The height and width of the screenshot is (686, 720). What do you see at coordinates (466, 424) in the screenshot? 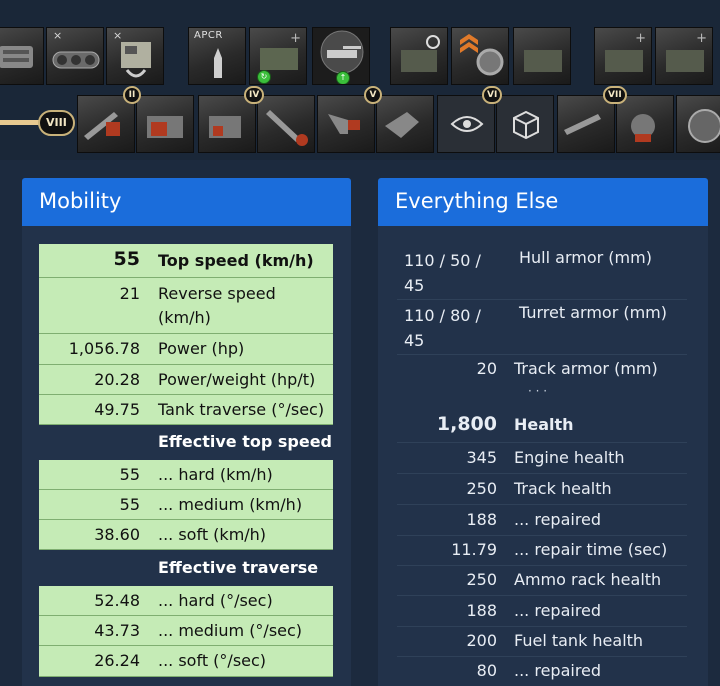
I see `stat-value: 1,800` at bounding box center [466, 424].